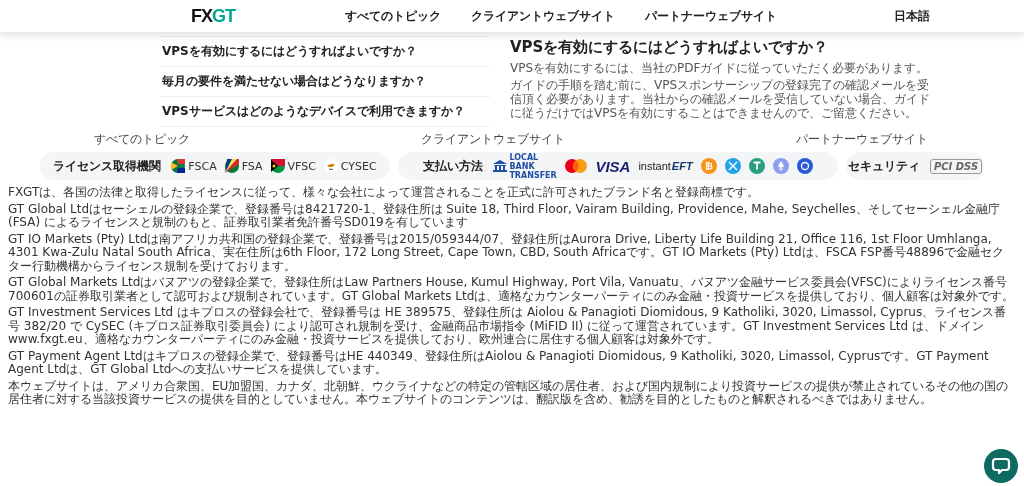  Describe the element at coordinates (504, 216) in the screenshot. I see `disclaimer-text: GT Global Ltdはセーシェルの登録企業で、登録番号は8421720-1、登録住所は Suite 18, Third Floor, Vairam Building, Providence, Mahe, Seychelles、そしてセーシェル金融庁 (FSA) によるライセンスと規制のもと、証券取引業者免許番号SD019を有しています` at that location.